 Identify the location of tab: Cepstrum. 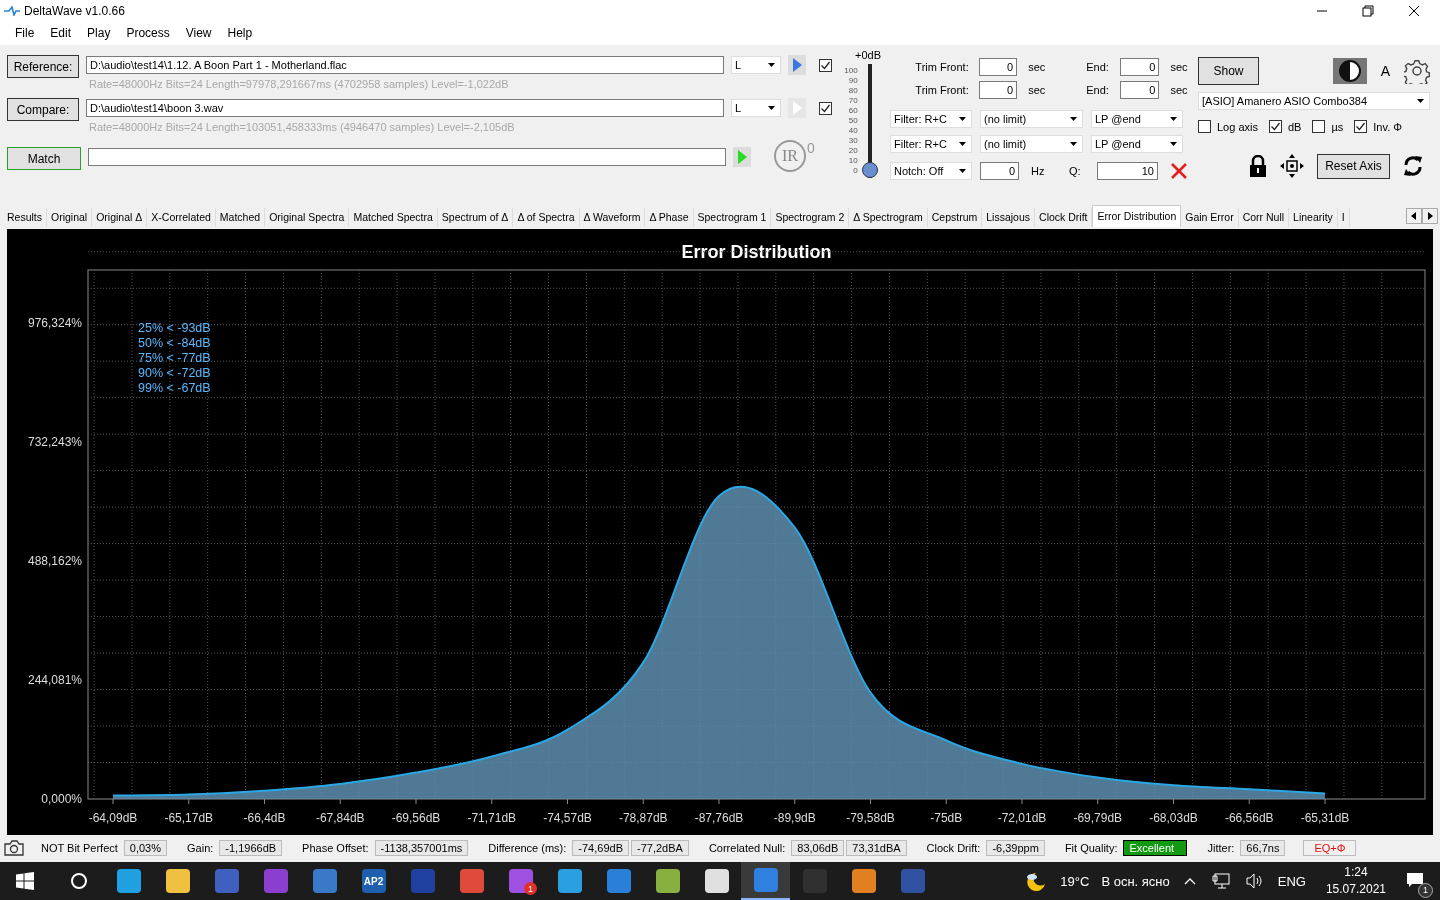
(955, 217).